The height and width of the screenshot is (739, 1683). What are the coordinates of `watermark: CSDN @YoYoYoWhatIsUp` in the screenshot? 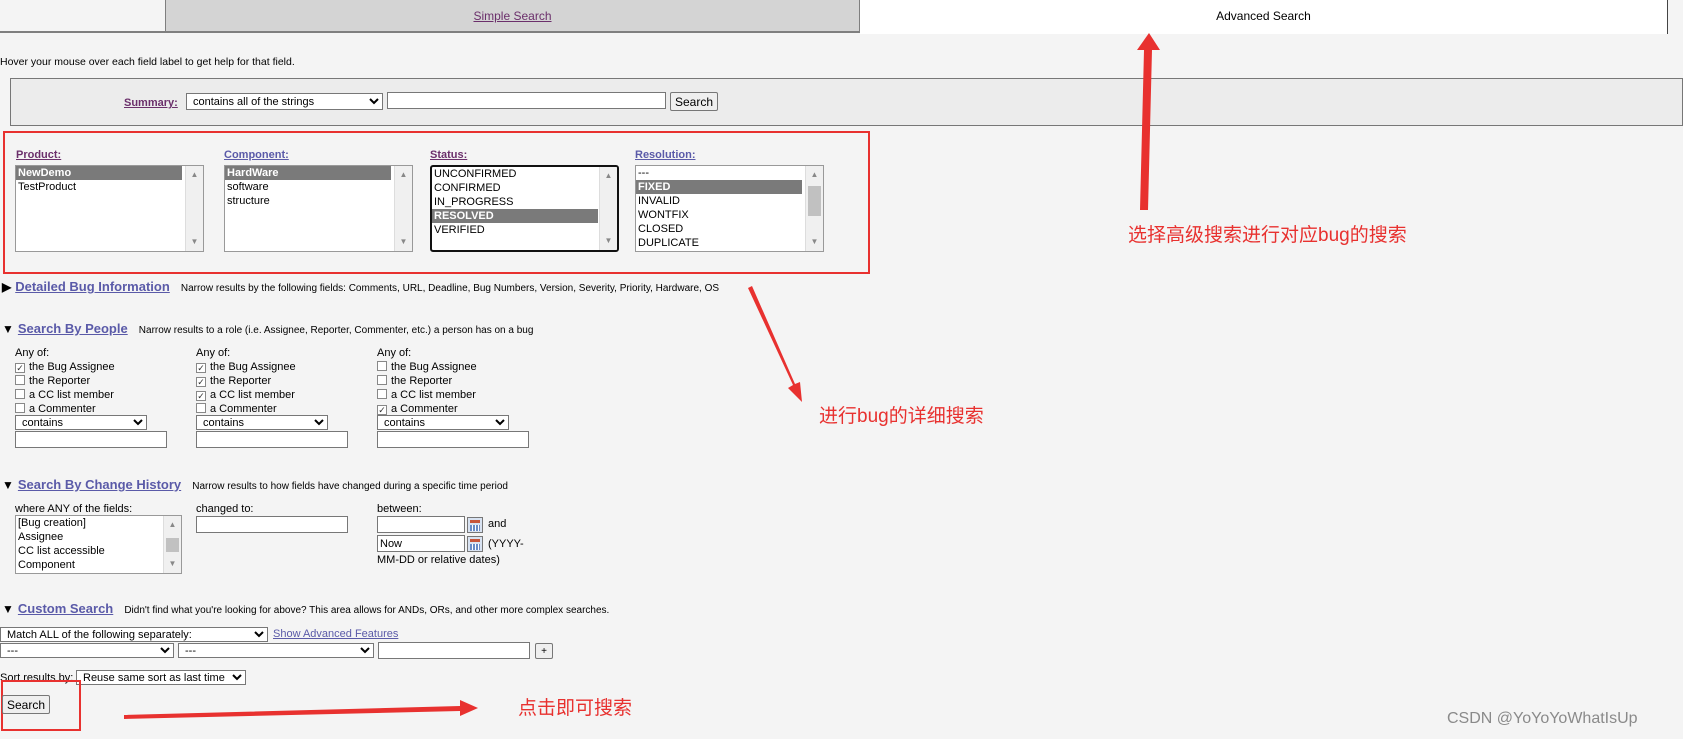 It's located at (1542, 718).